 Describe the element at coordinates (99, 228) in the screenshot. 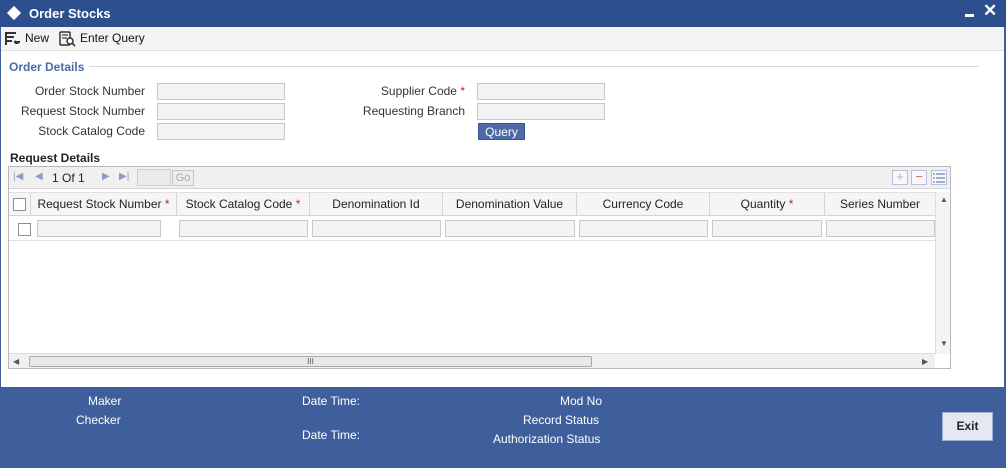

I see `request-stock-number-cell` at that location.